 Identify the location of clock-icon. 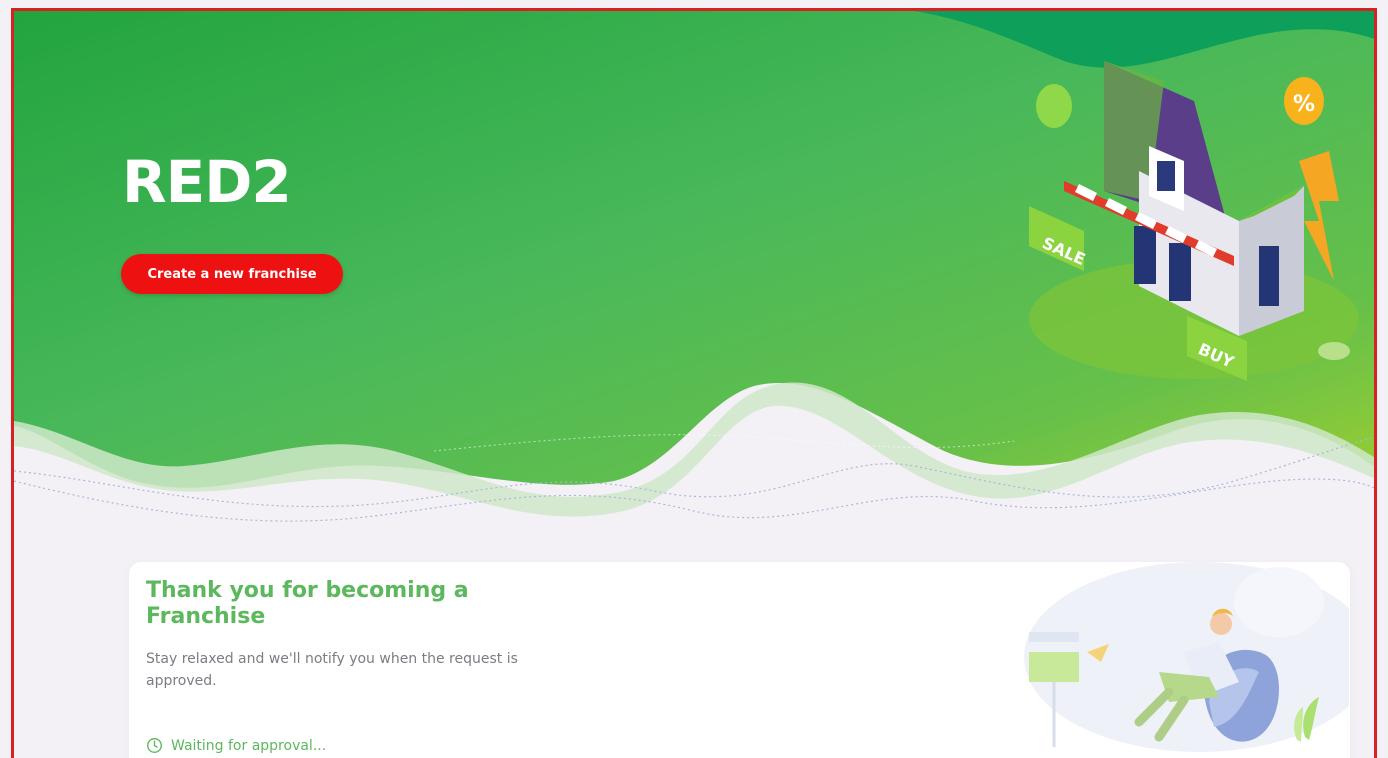
(154, 745).